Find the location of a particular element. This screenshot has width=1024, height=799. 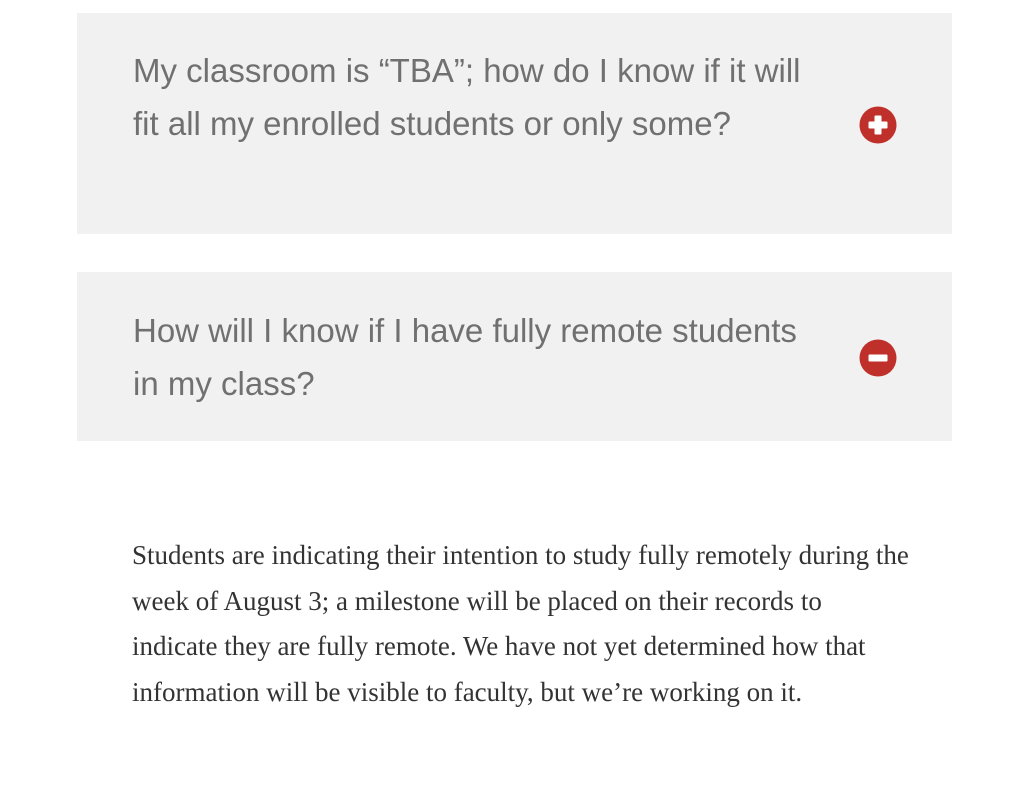

plus-circle-icon is located at coordinates (878, 125).